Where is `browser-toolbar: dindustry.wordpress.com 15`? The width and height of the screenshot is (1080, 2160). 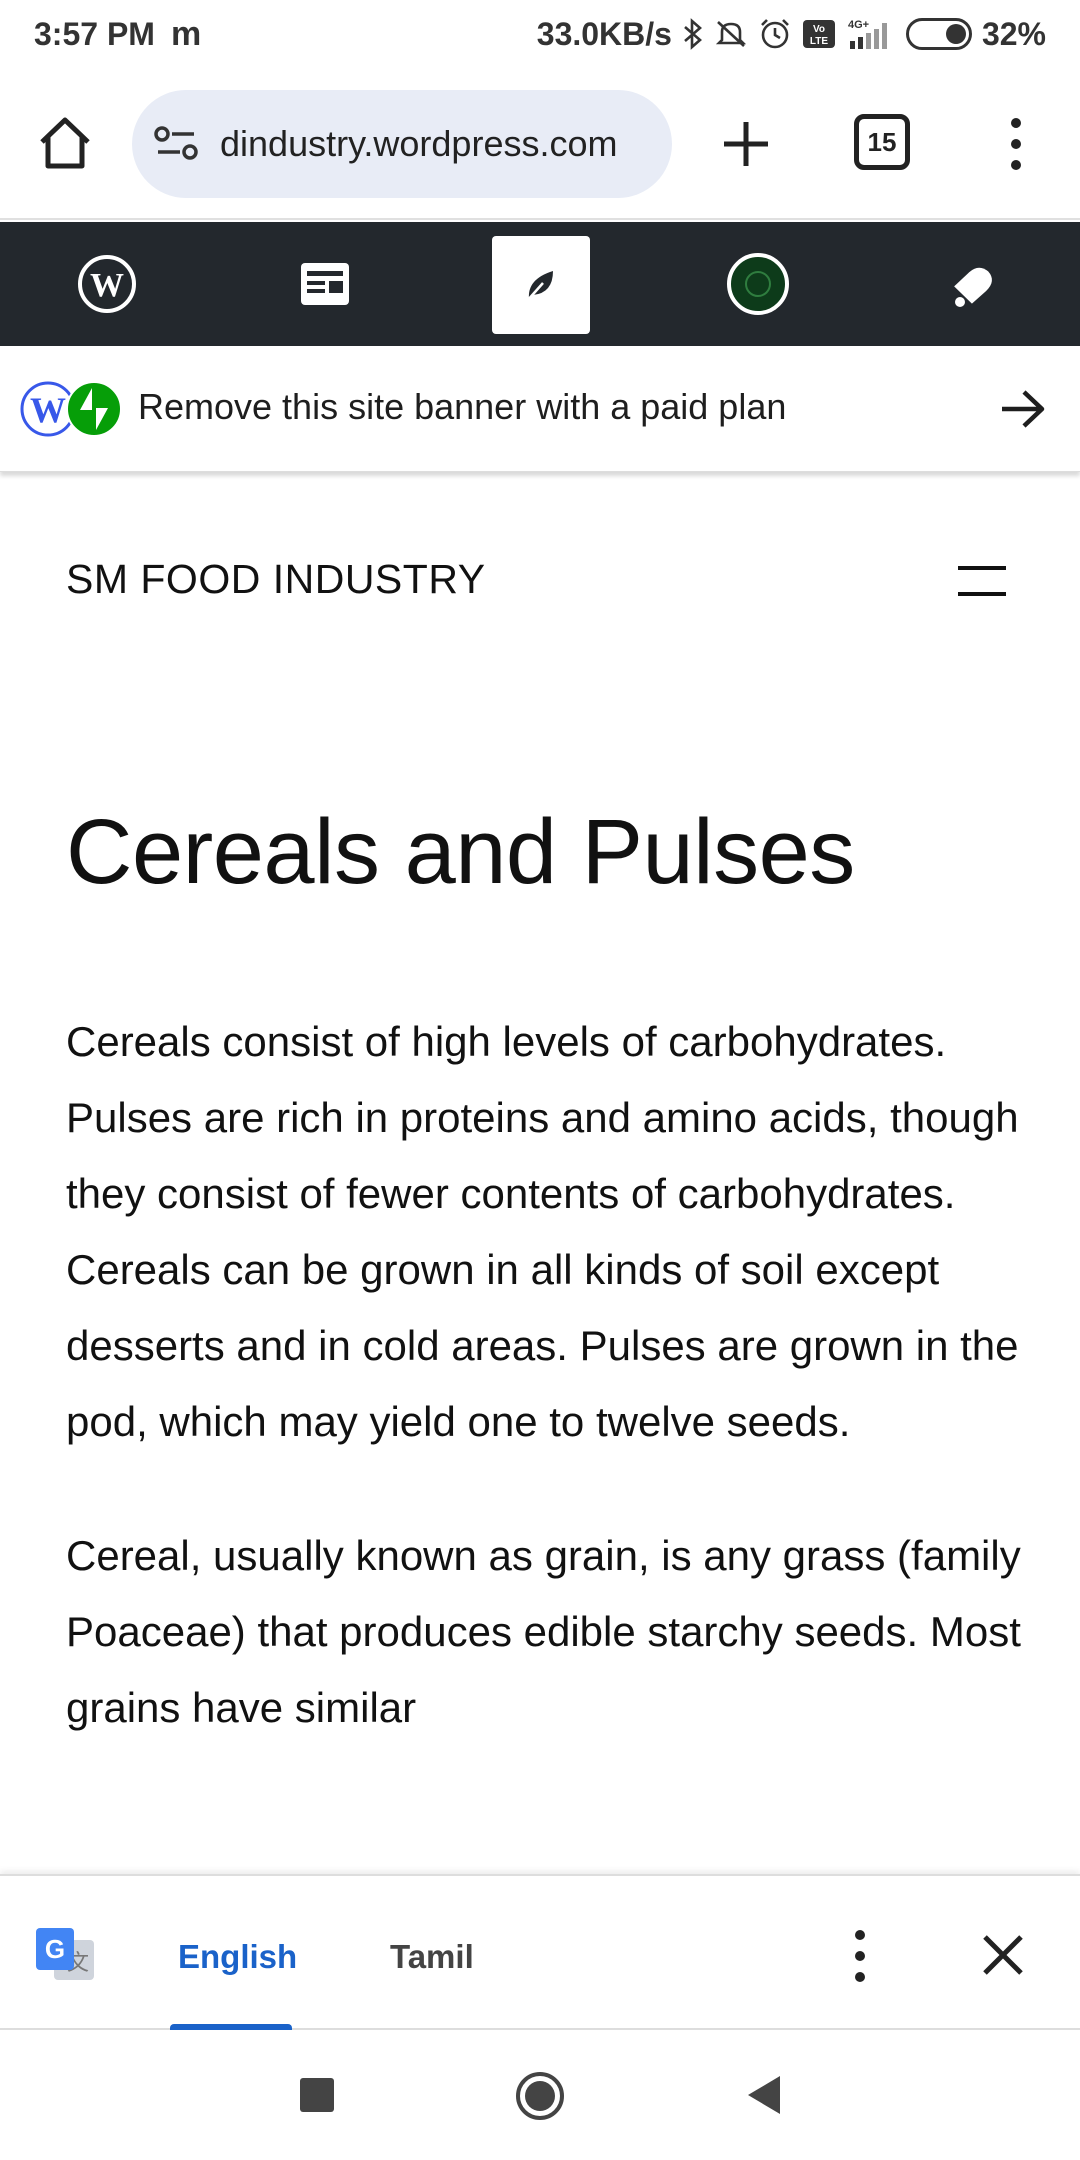 browser-toolbar: dindustry.wordpress.com 15 is located at coordinates (540, 144).